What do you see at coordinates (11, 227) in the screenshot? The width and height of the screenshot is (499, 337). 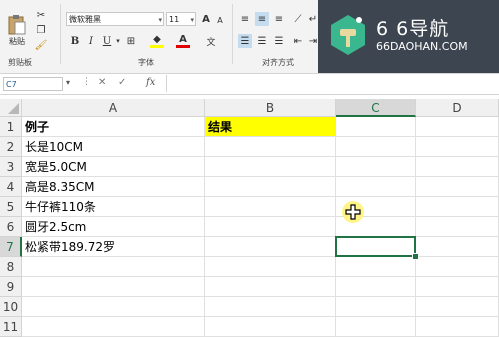 I see `row-header-6: 6` at bounding box center [11, 227].